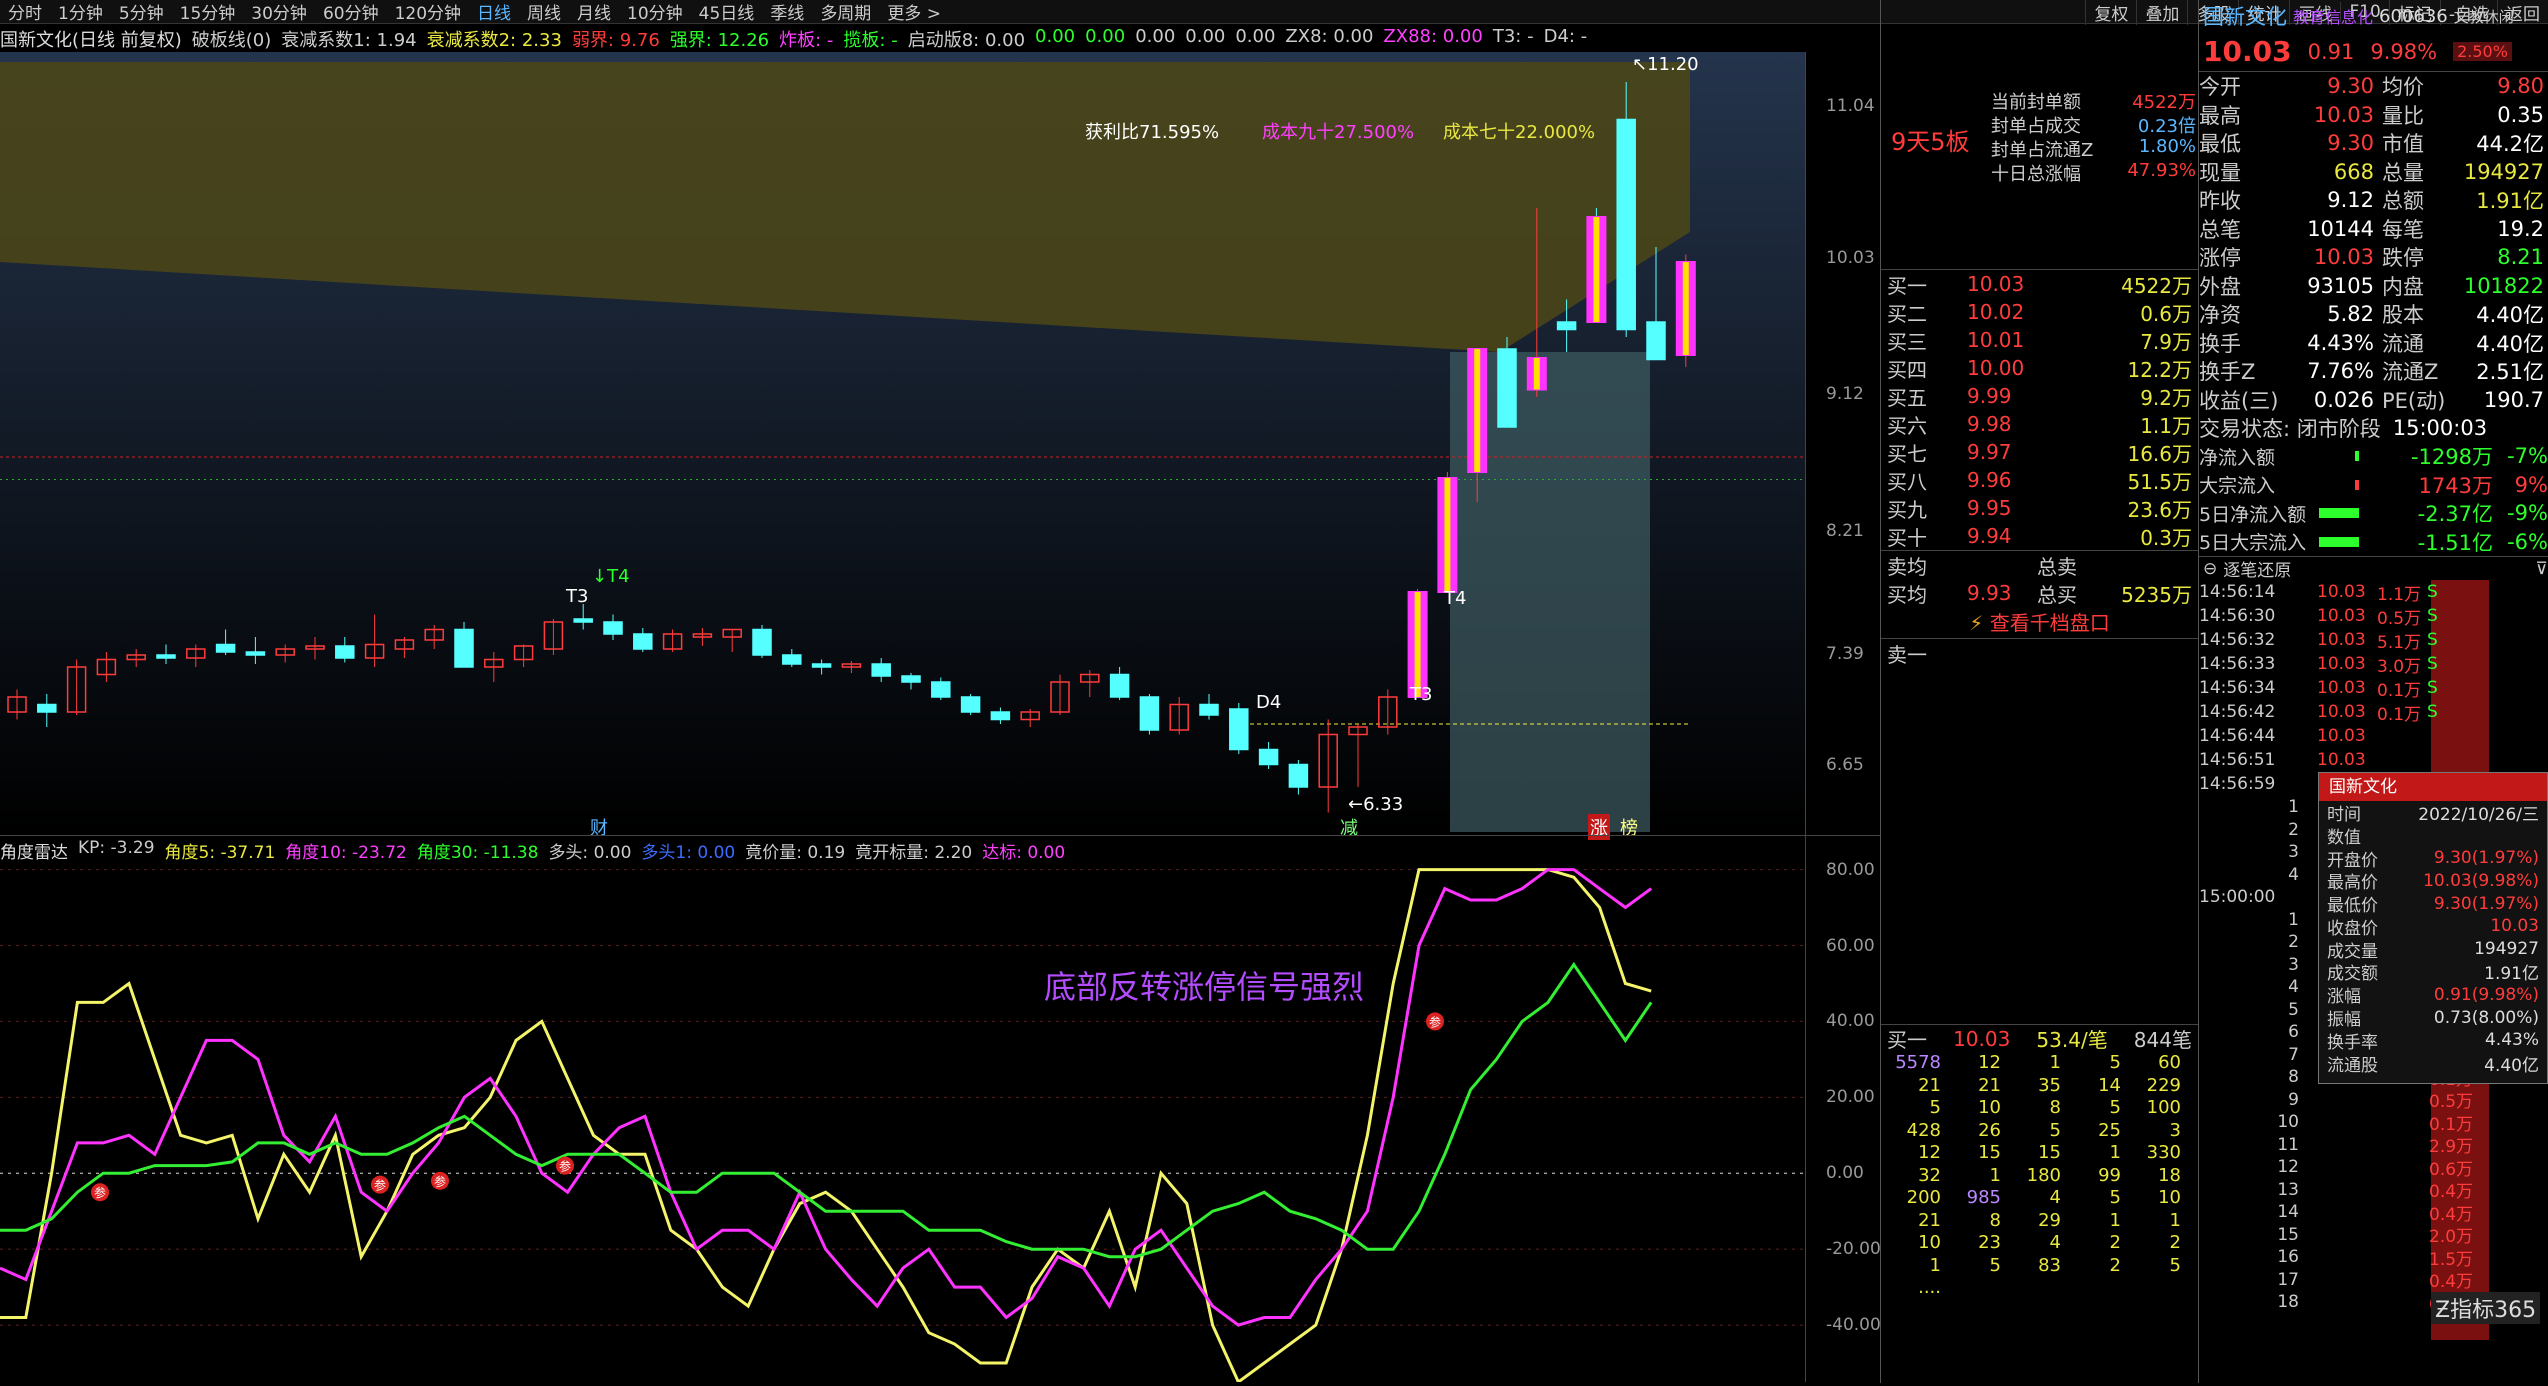 This screenshot has width=2548, height=1386. I want to click on quote-value: 7.76%, so click(2340, 371).